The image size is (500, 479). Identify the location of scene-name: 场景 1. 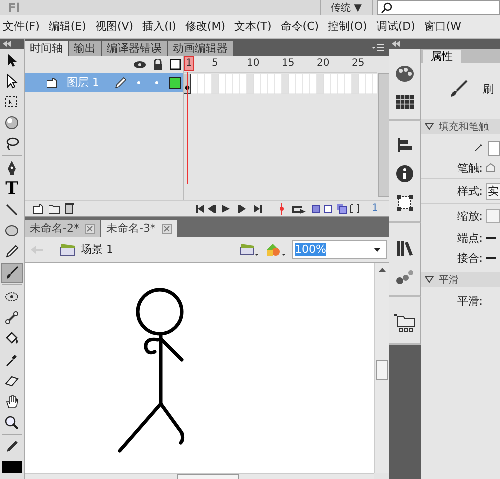
(97, 249).